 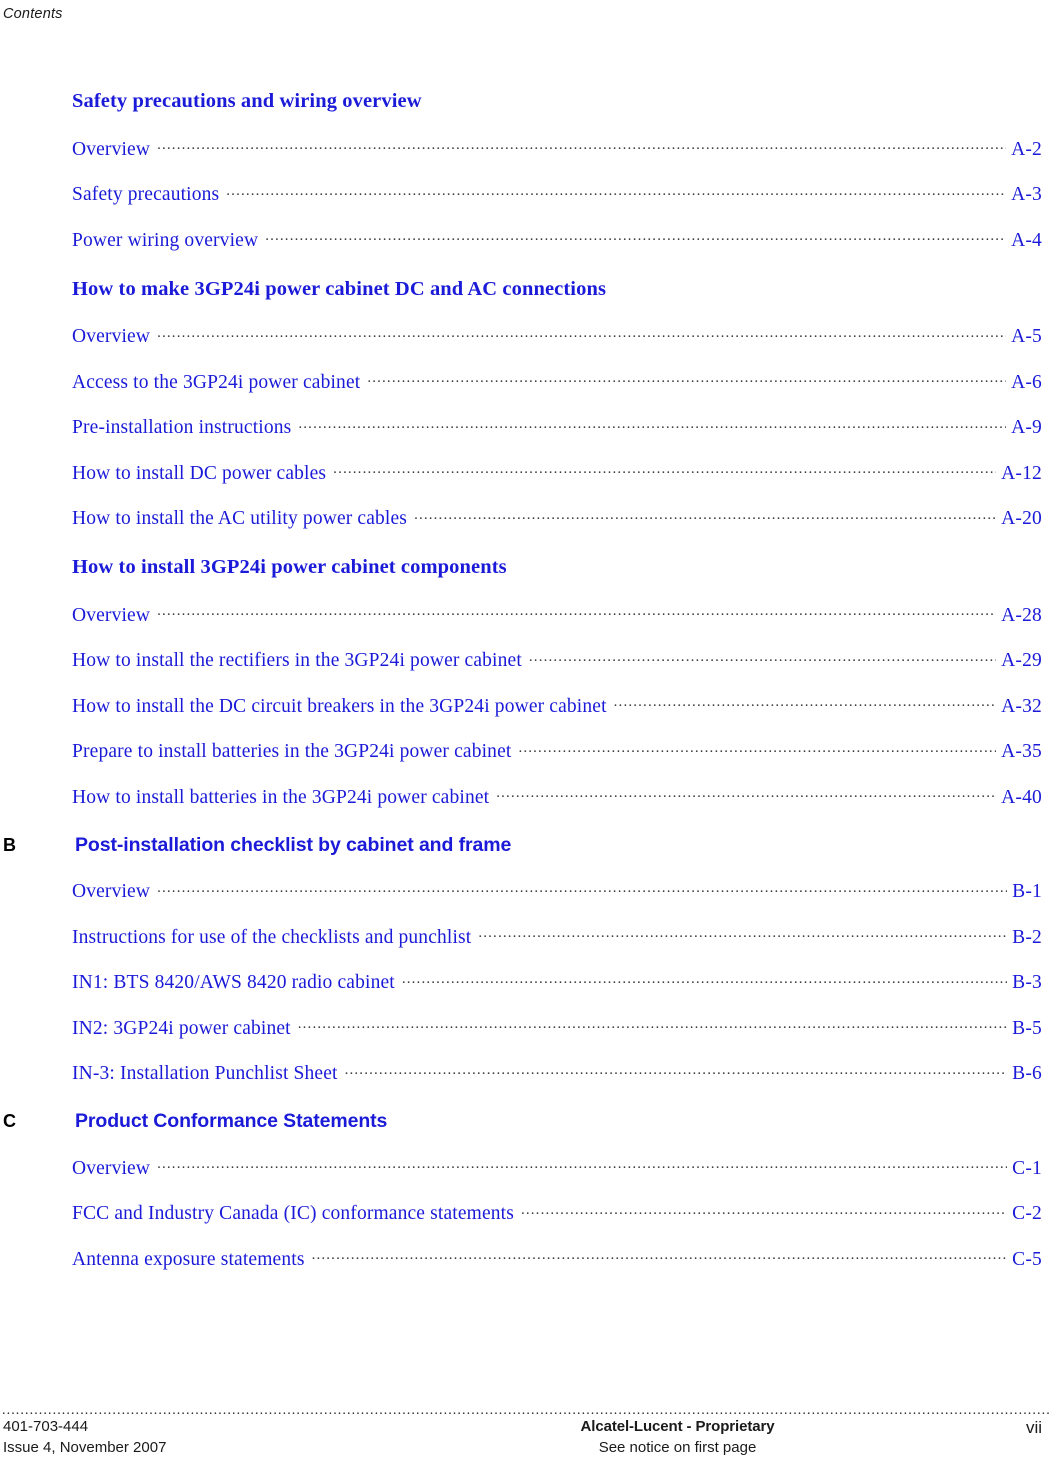 I want to click on toc-entry: Overview A-5, so click(x=557, y=336).